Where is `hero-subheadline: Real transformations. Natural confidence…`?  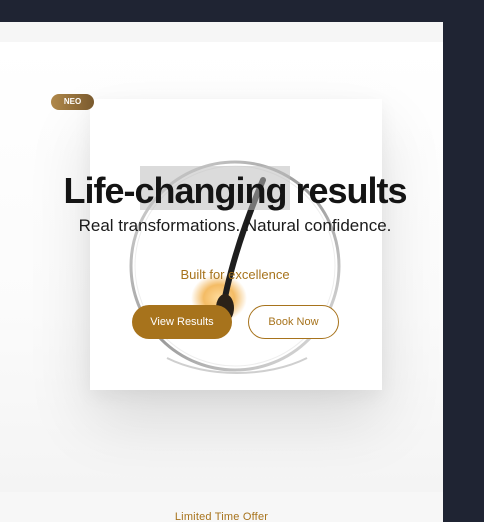
hero-subheadline: Real transformations. Natural confidence… is located at coordinates (235, 225).